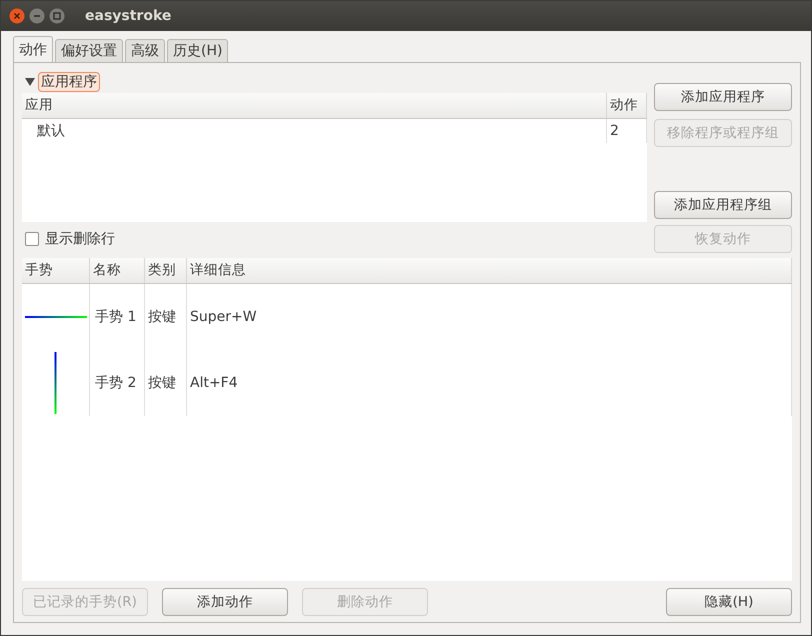 This screenshot has height=636, width=812. I want to click on app-button: 添加应用程序, so click(723, 97).